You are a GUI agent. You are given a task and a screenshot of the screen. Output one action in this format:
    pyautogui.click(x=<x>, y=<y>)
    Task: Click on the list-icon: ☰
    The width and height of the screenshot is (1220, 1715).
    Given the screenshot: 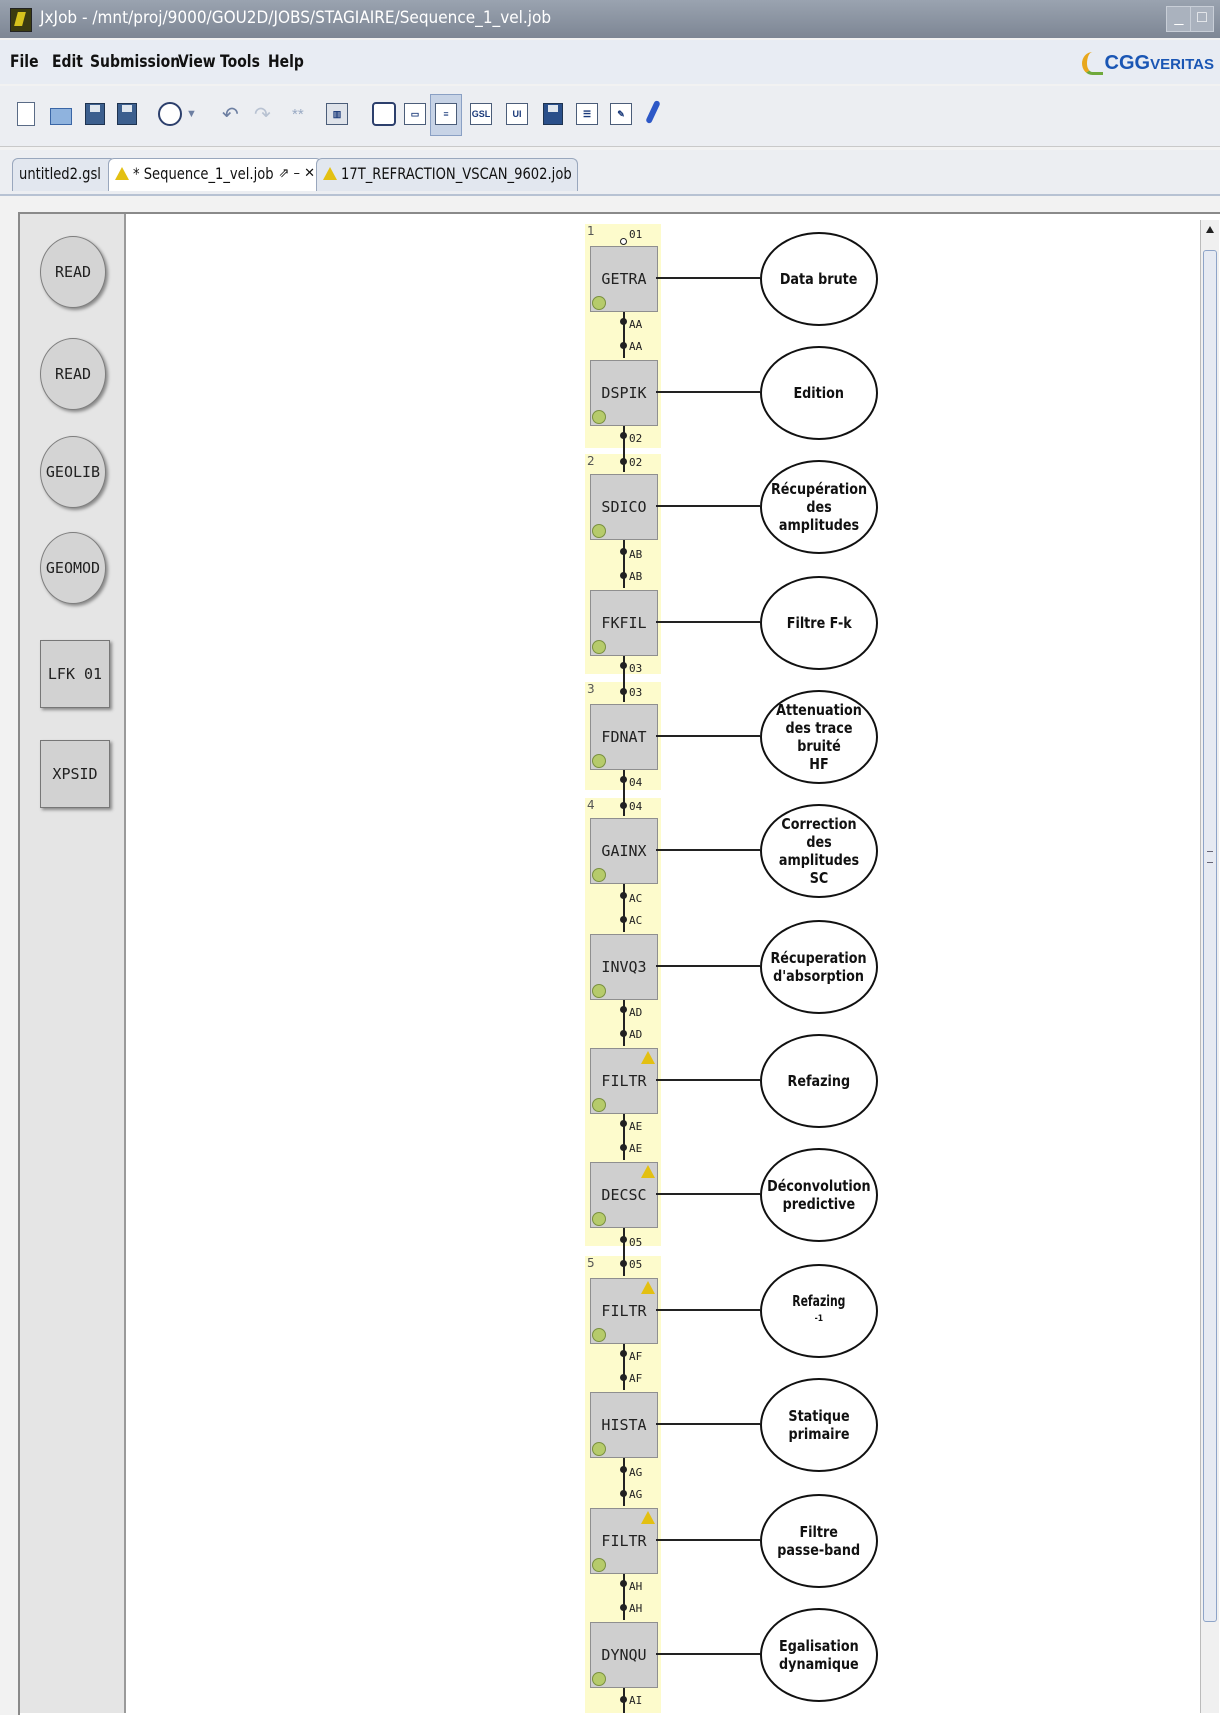 What is the action you would take?
    pyautogui.click(x=586, y=115)
    